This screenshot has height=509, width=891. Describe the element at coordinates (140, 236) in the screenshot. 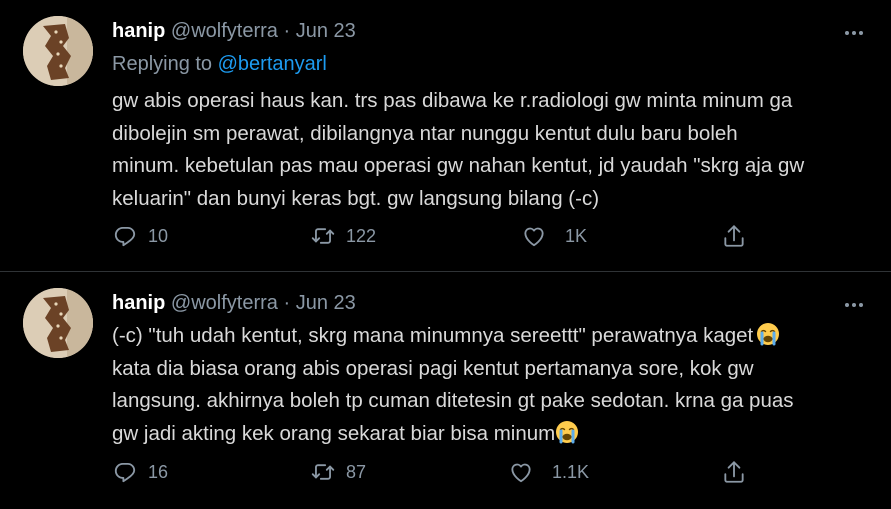

I see `reply-button: 10` at that location.